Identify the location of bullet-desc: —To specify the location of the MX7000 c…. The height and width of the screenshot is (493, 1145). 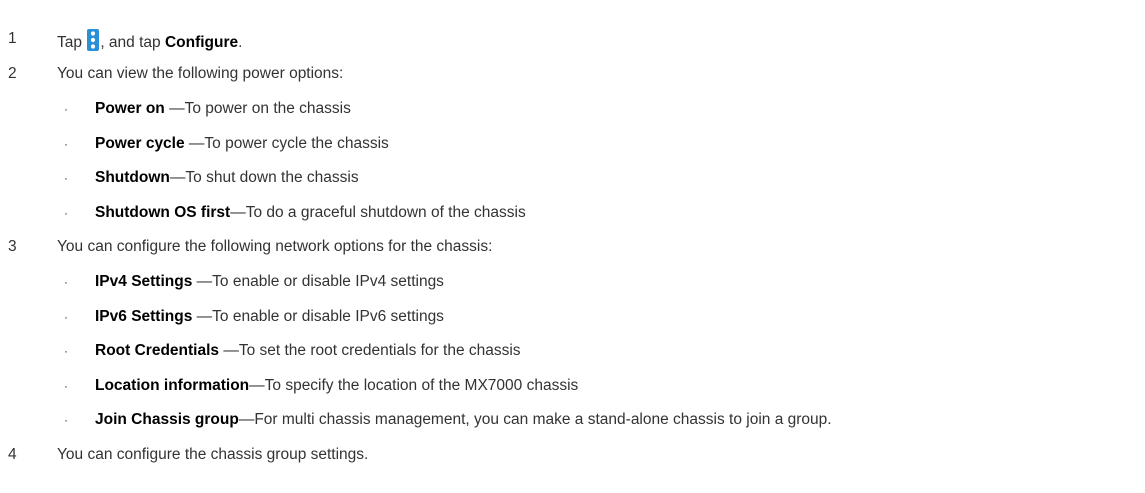
(414, 385).